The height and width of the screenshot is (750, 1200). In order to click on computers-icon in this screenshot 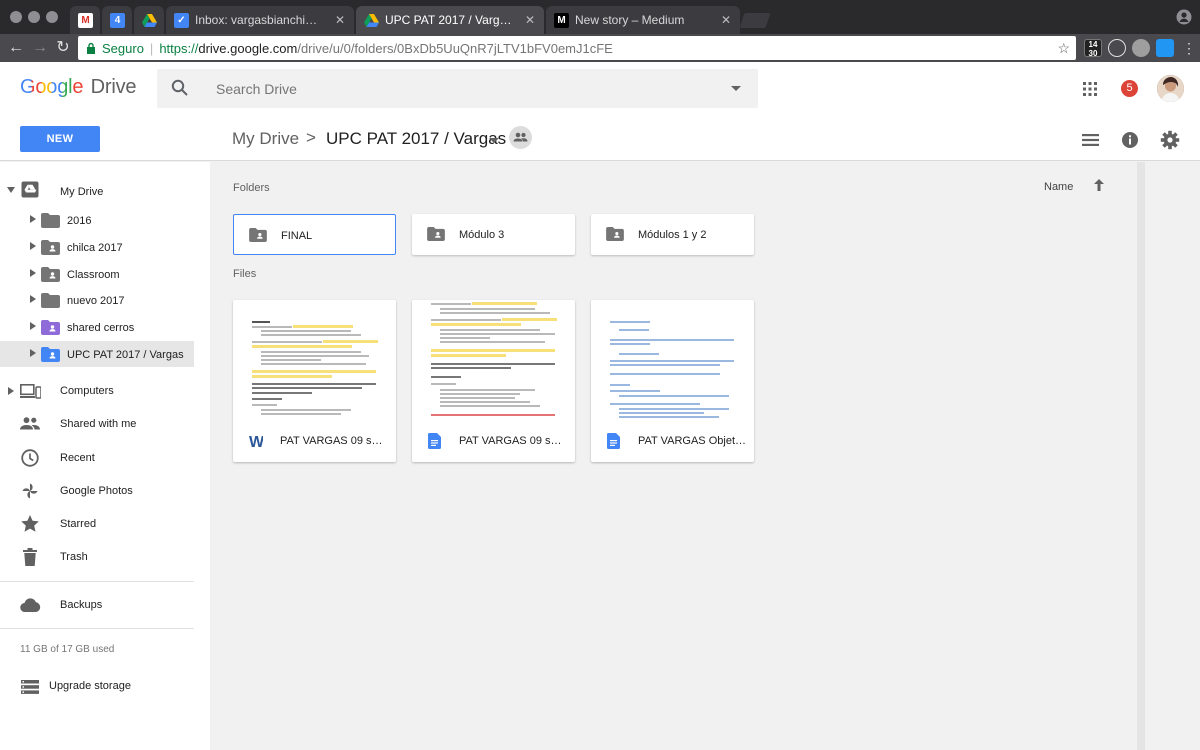, I will do `click(30, 391)`.